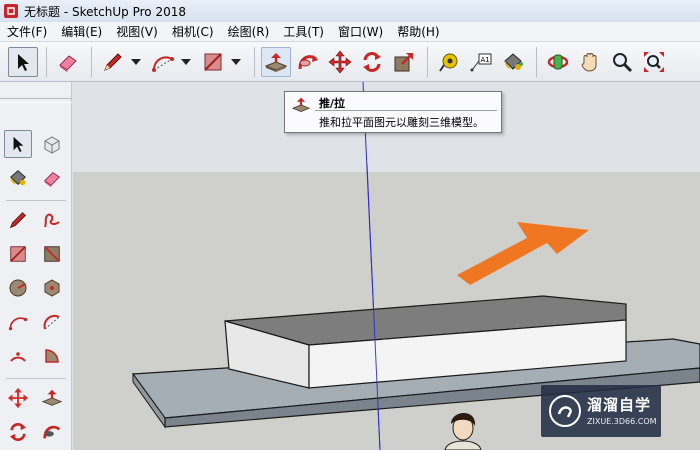 This screenshot has width=700, height=450. I want to click on tape-measure-icon, so click(448, 62).